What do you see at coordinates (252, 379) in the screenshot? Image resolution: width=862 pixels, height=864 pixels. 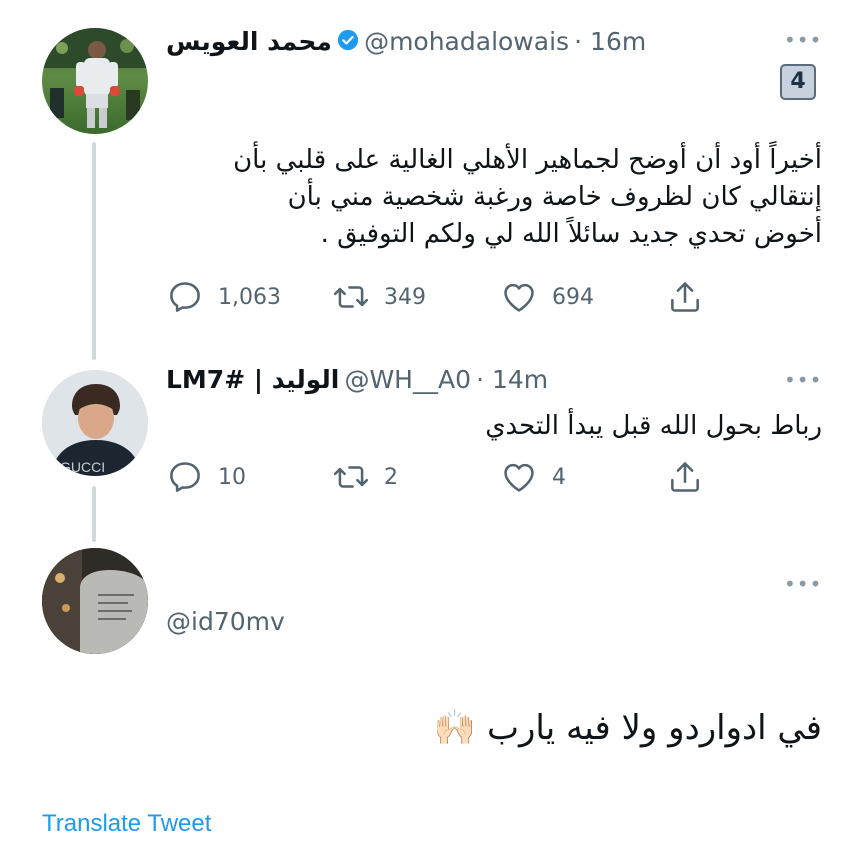 I see `display-name: الوليد | LM7#` at bounding box center [252, 379].